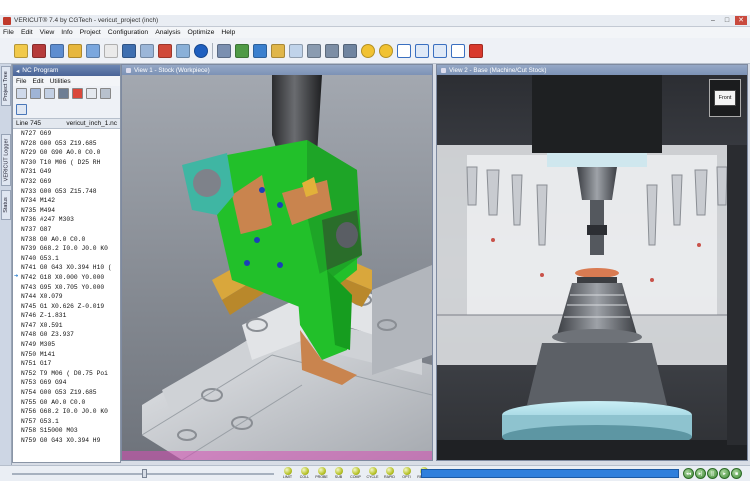  Describe the element at coordinates (105, 93) in the screenshot. I see `nc-print-icon` at that location.